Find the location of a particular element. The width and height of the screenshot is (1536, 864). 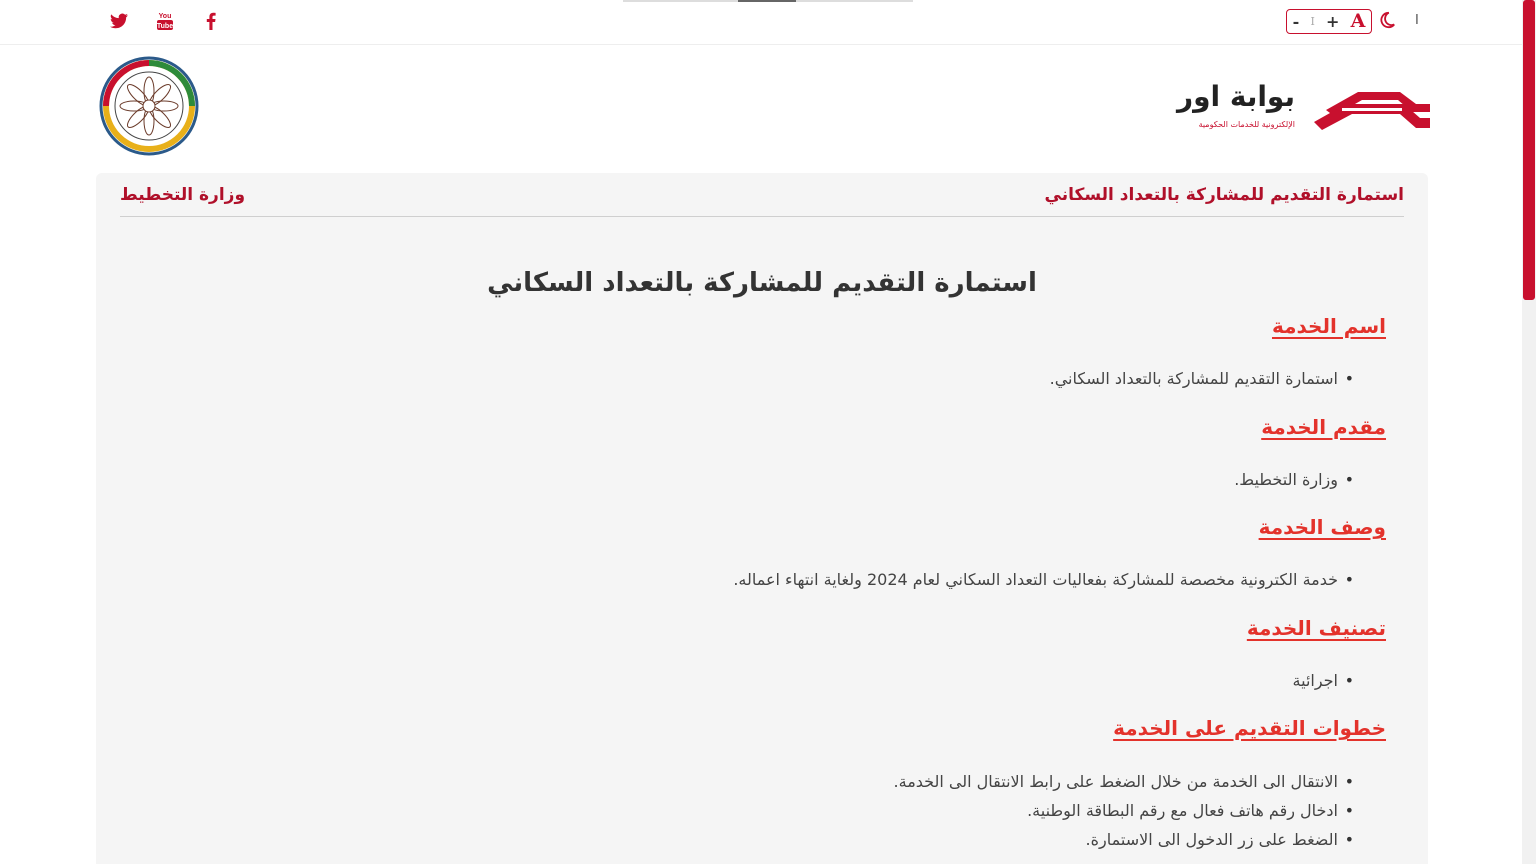

tab-indicator is located at coordinates (768, 1).